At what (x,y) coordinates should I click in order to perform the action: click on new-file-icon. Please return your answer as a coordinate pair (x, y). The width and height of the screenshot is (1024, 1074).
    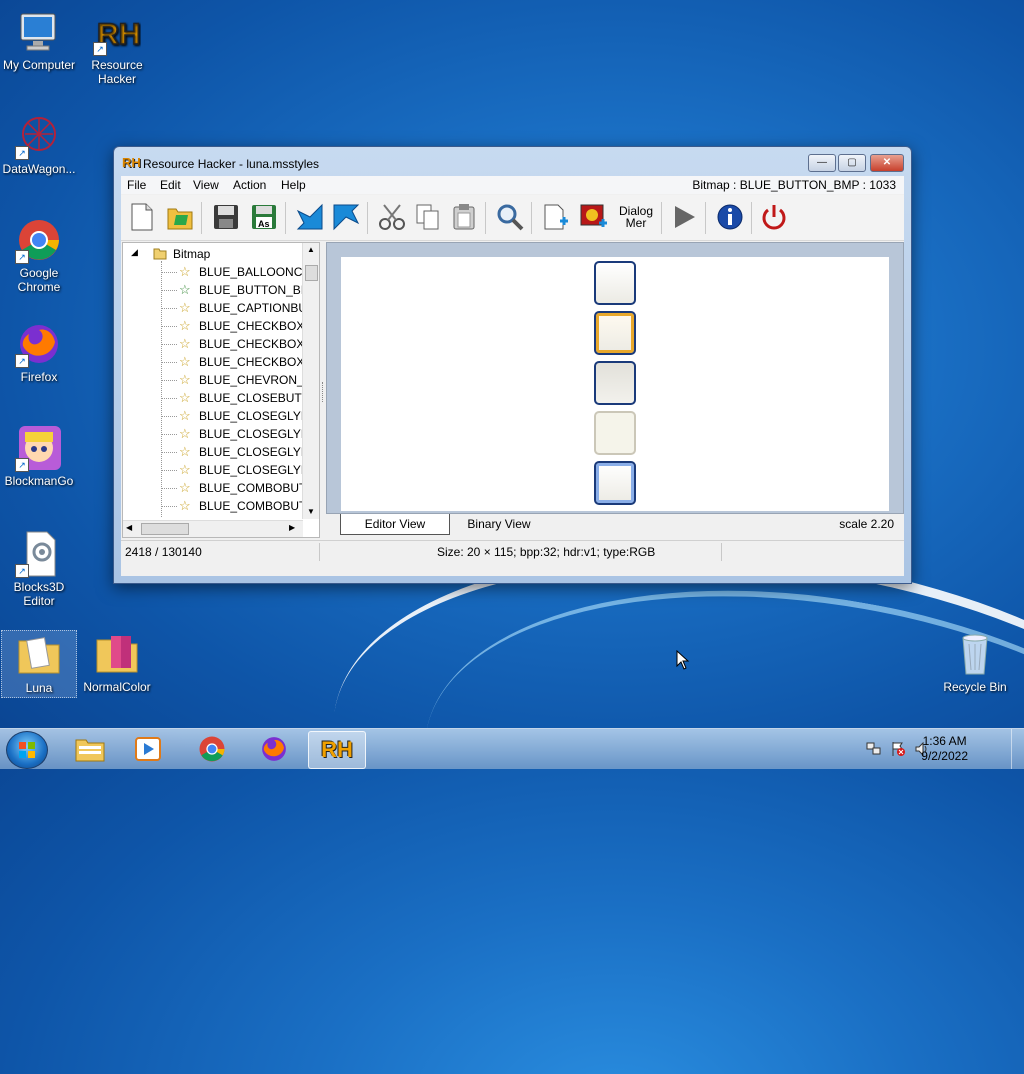
    Looking at the image, I should click on (142, 217).